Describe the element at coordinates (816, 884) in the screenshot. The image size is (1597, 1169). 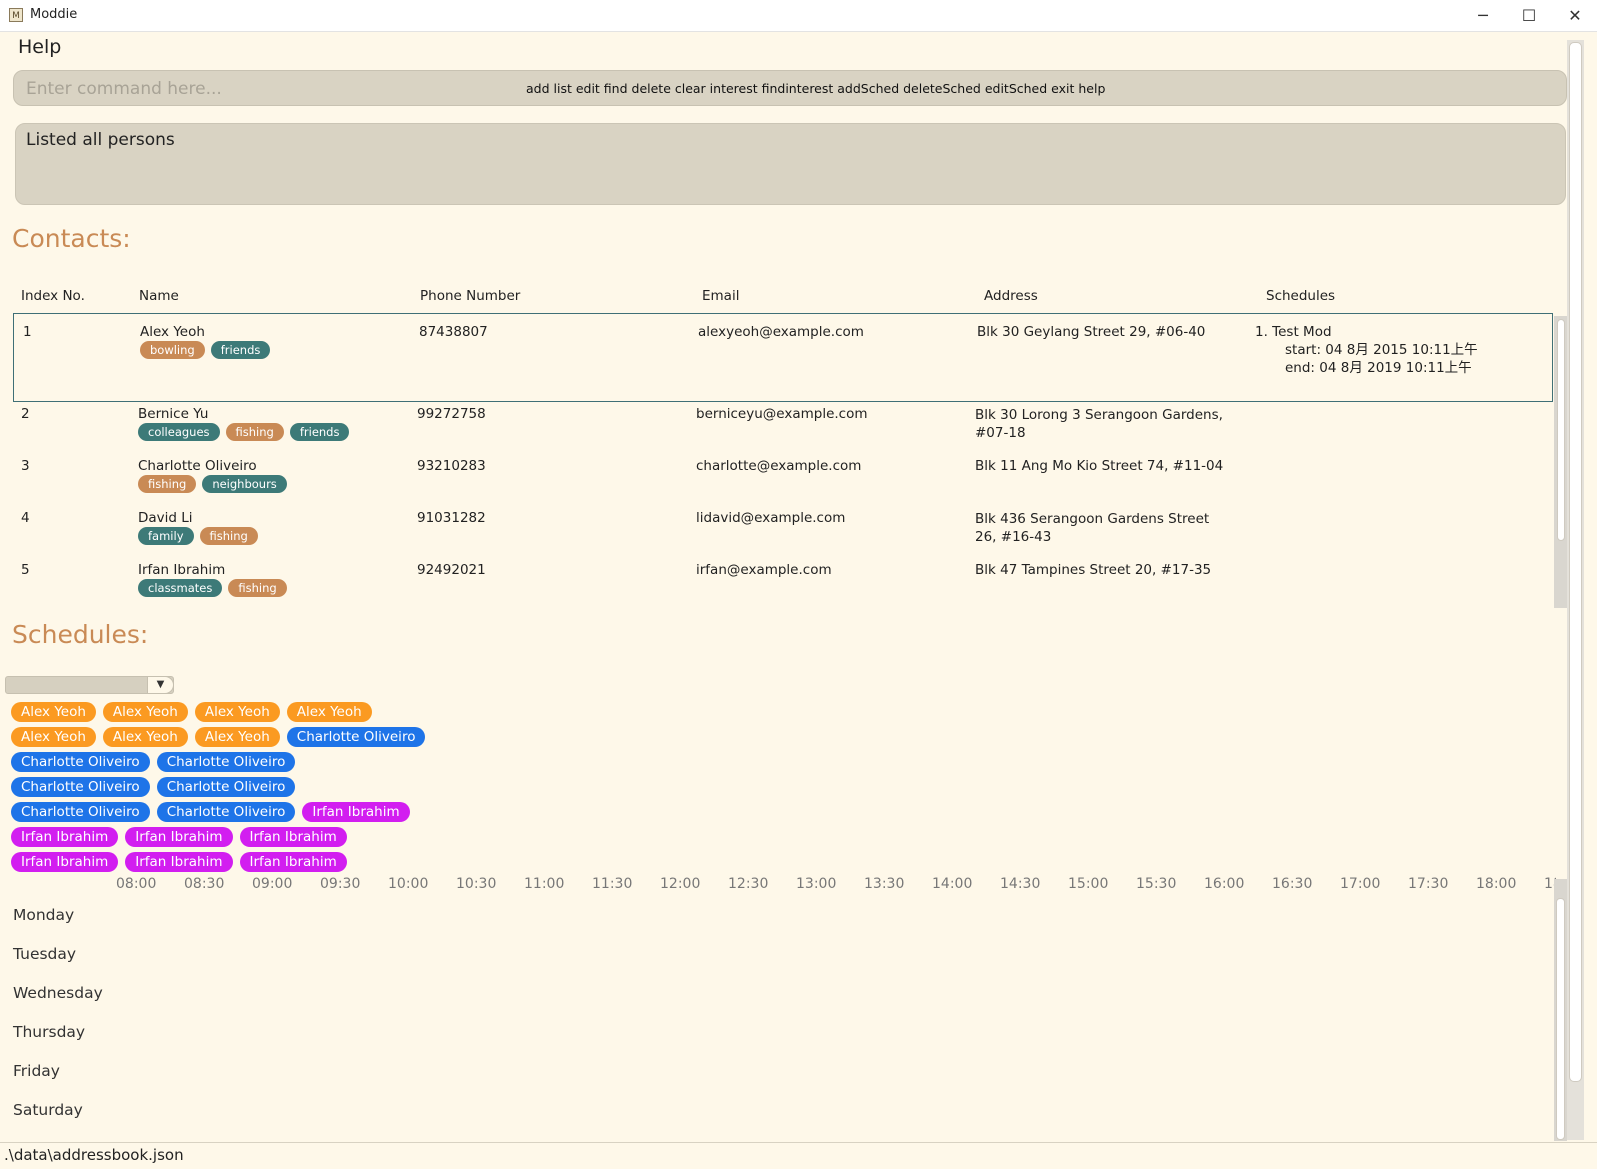
I see `time-label: 13:00` at that location.